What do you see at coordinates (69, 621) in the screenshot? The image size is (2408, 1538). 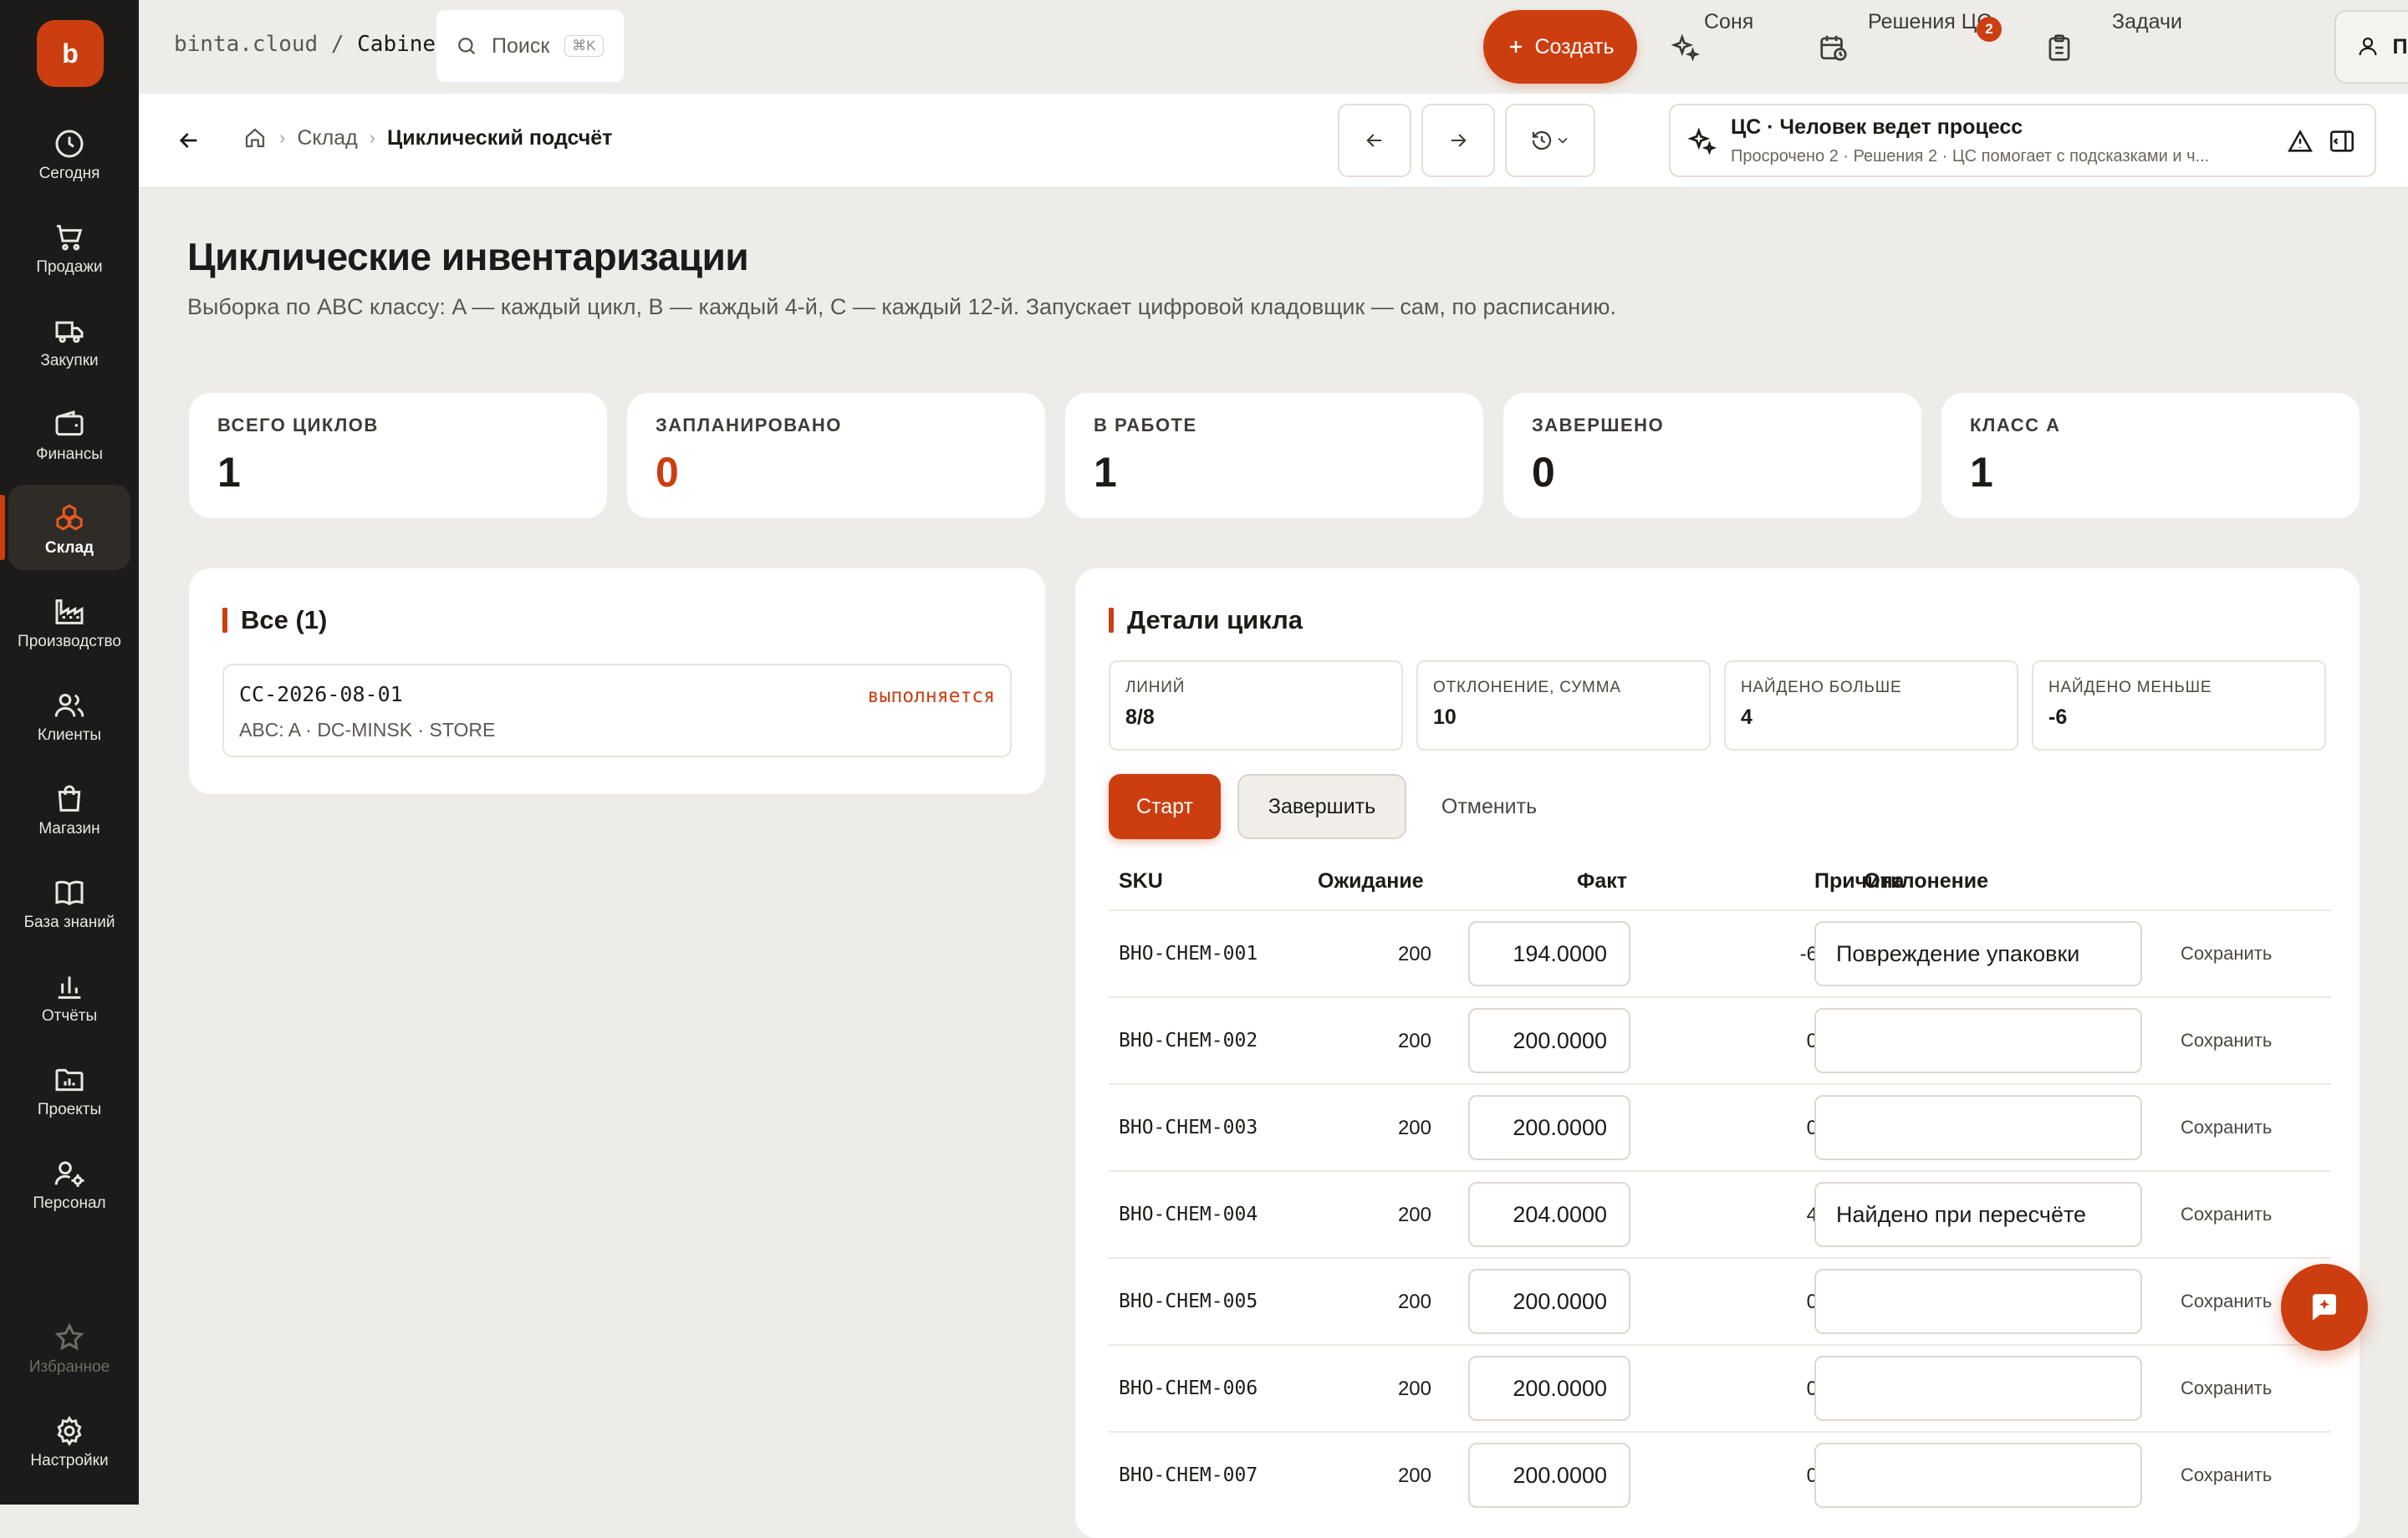 I see `sidebar-item-production: Производство` at bounding box center [69, 621].